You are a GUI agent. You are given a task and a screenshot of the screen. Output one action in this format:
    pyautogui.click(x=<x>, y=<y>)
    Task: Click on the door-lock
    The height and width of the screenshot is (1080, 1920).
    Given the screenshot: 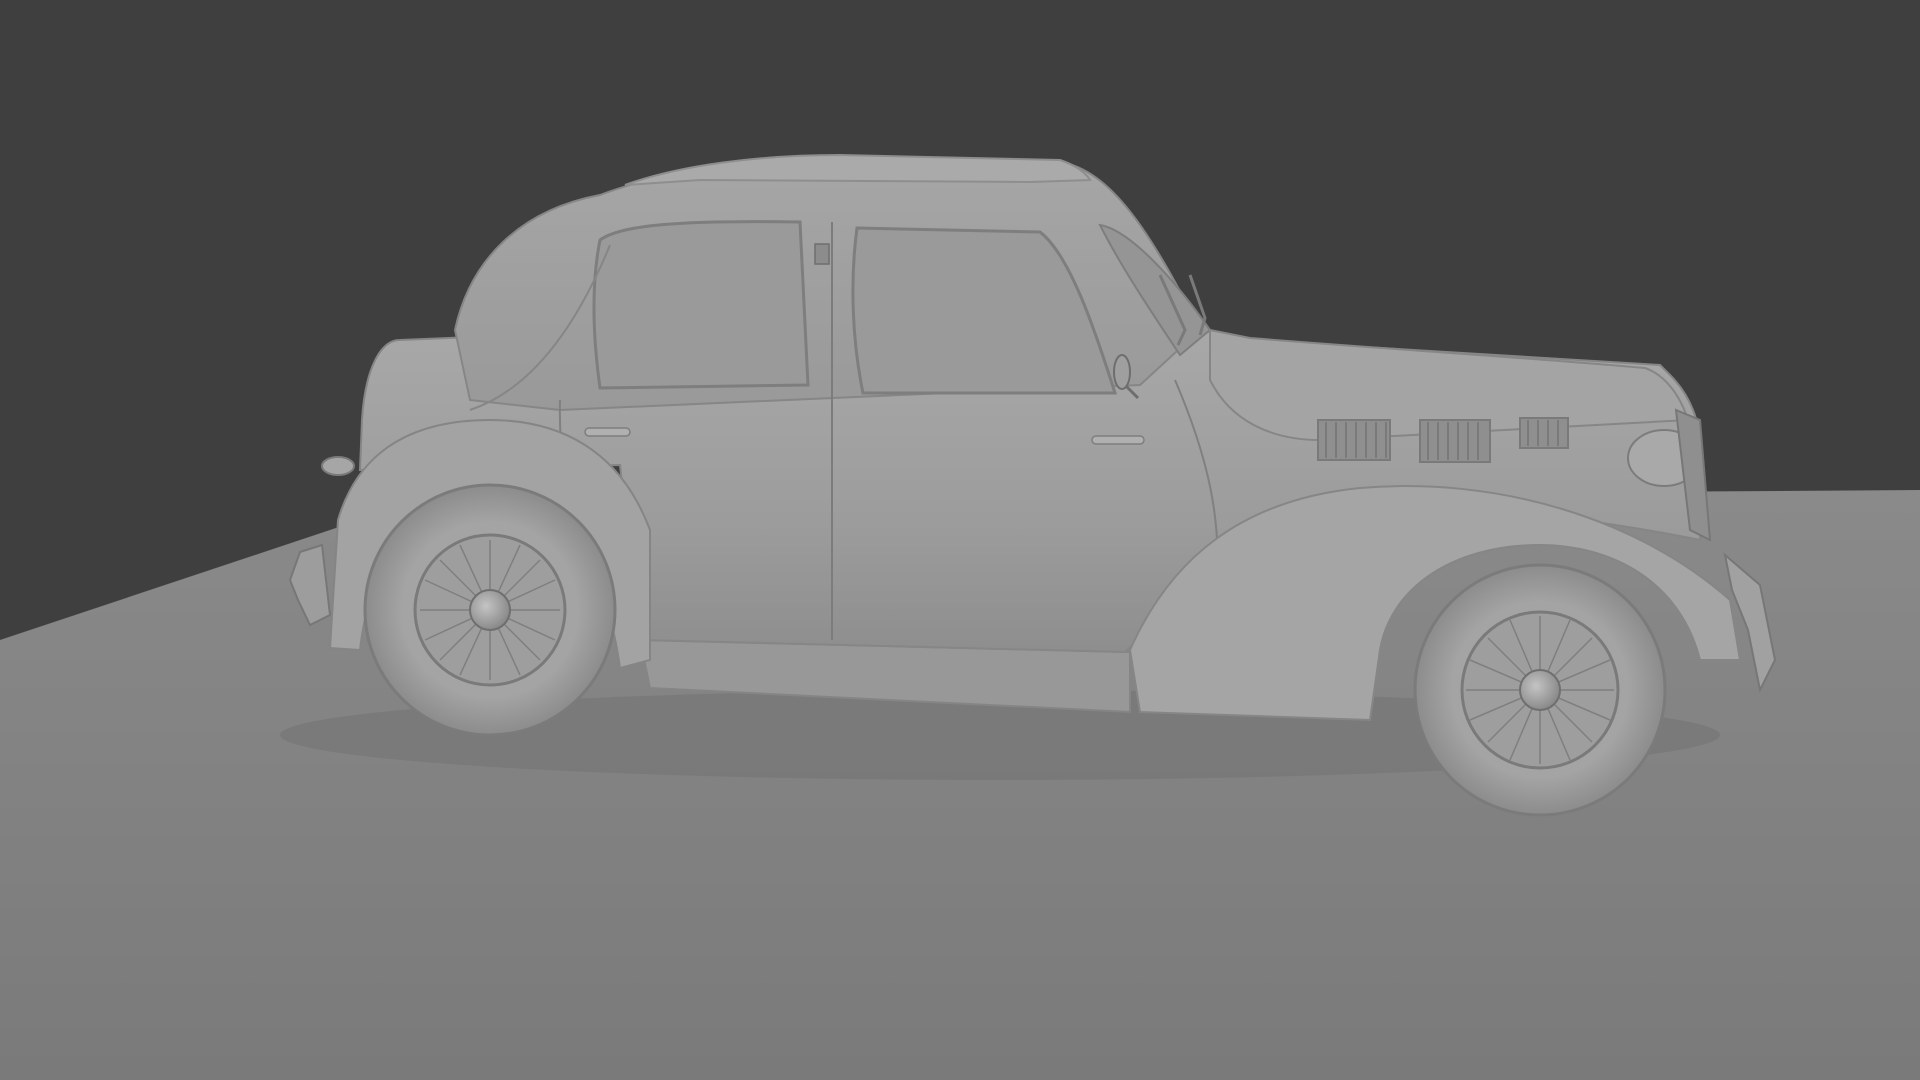 What is the action you would take?
    pyautogui.click(x=822, y=254)
    